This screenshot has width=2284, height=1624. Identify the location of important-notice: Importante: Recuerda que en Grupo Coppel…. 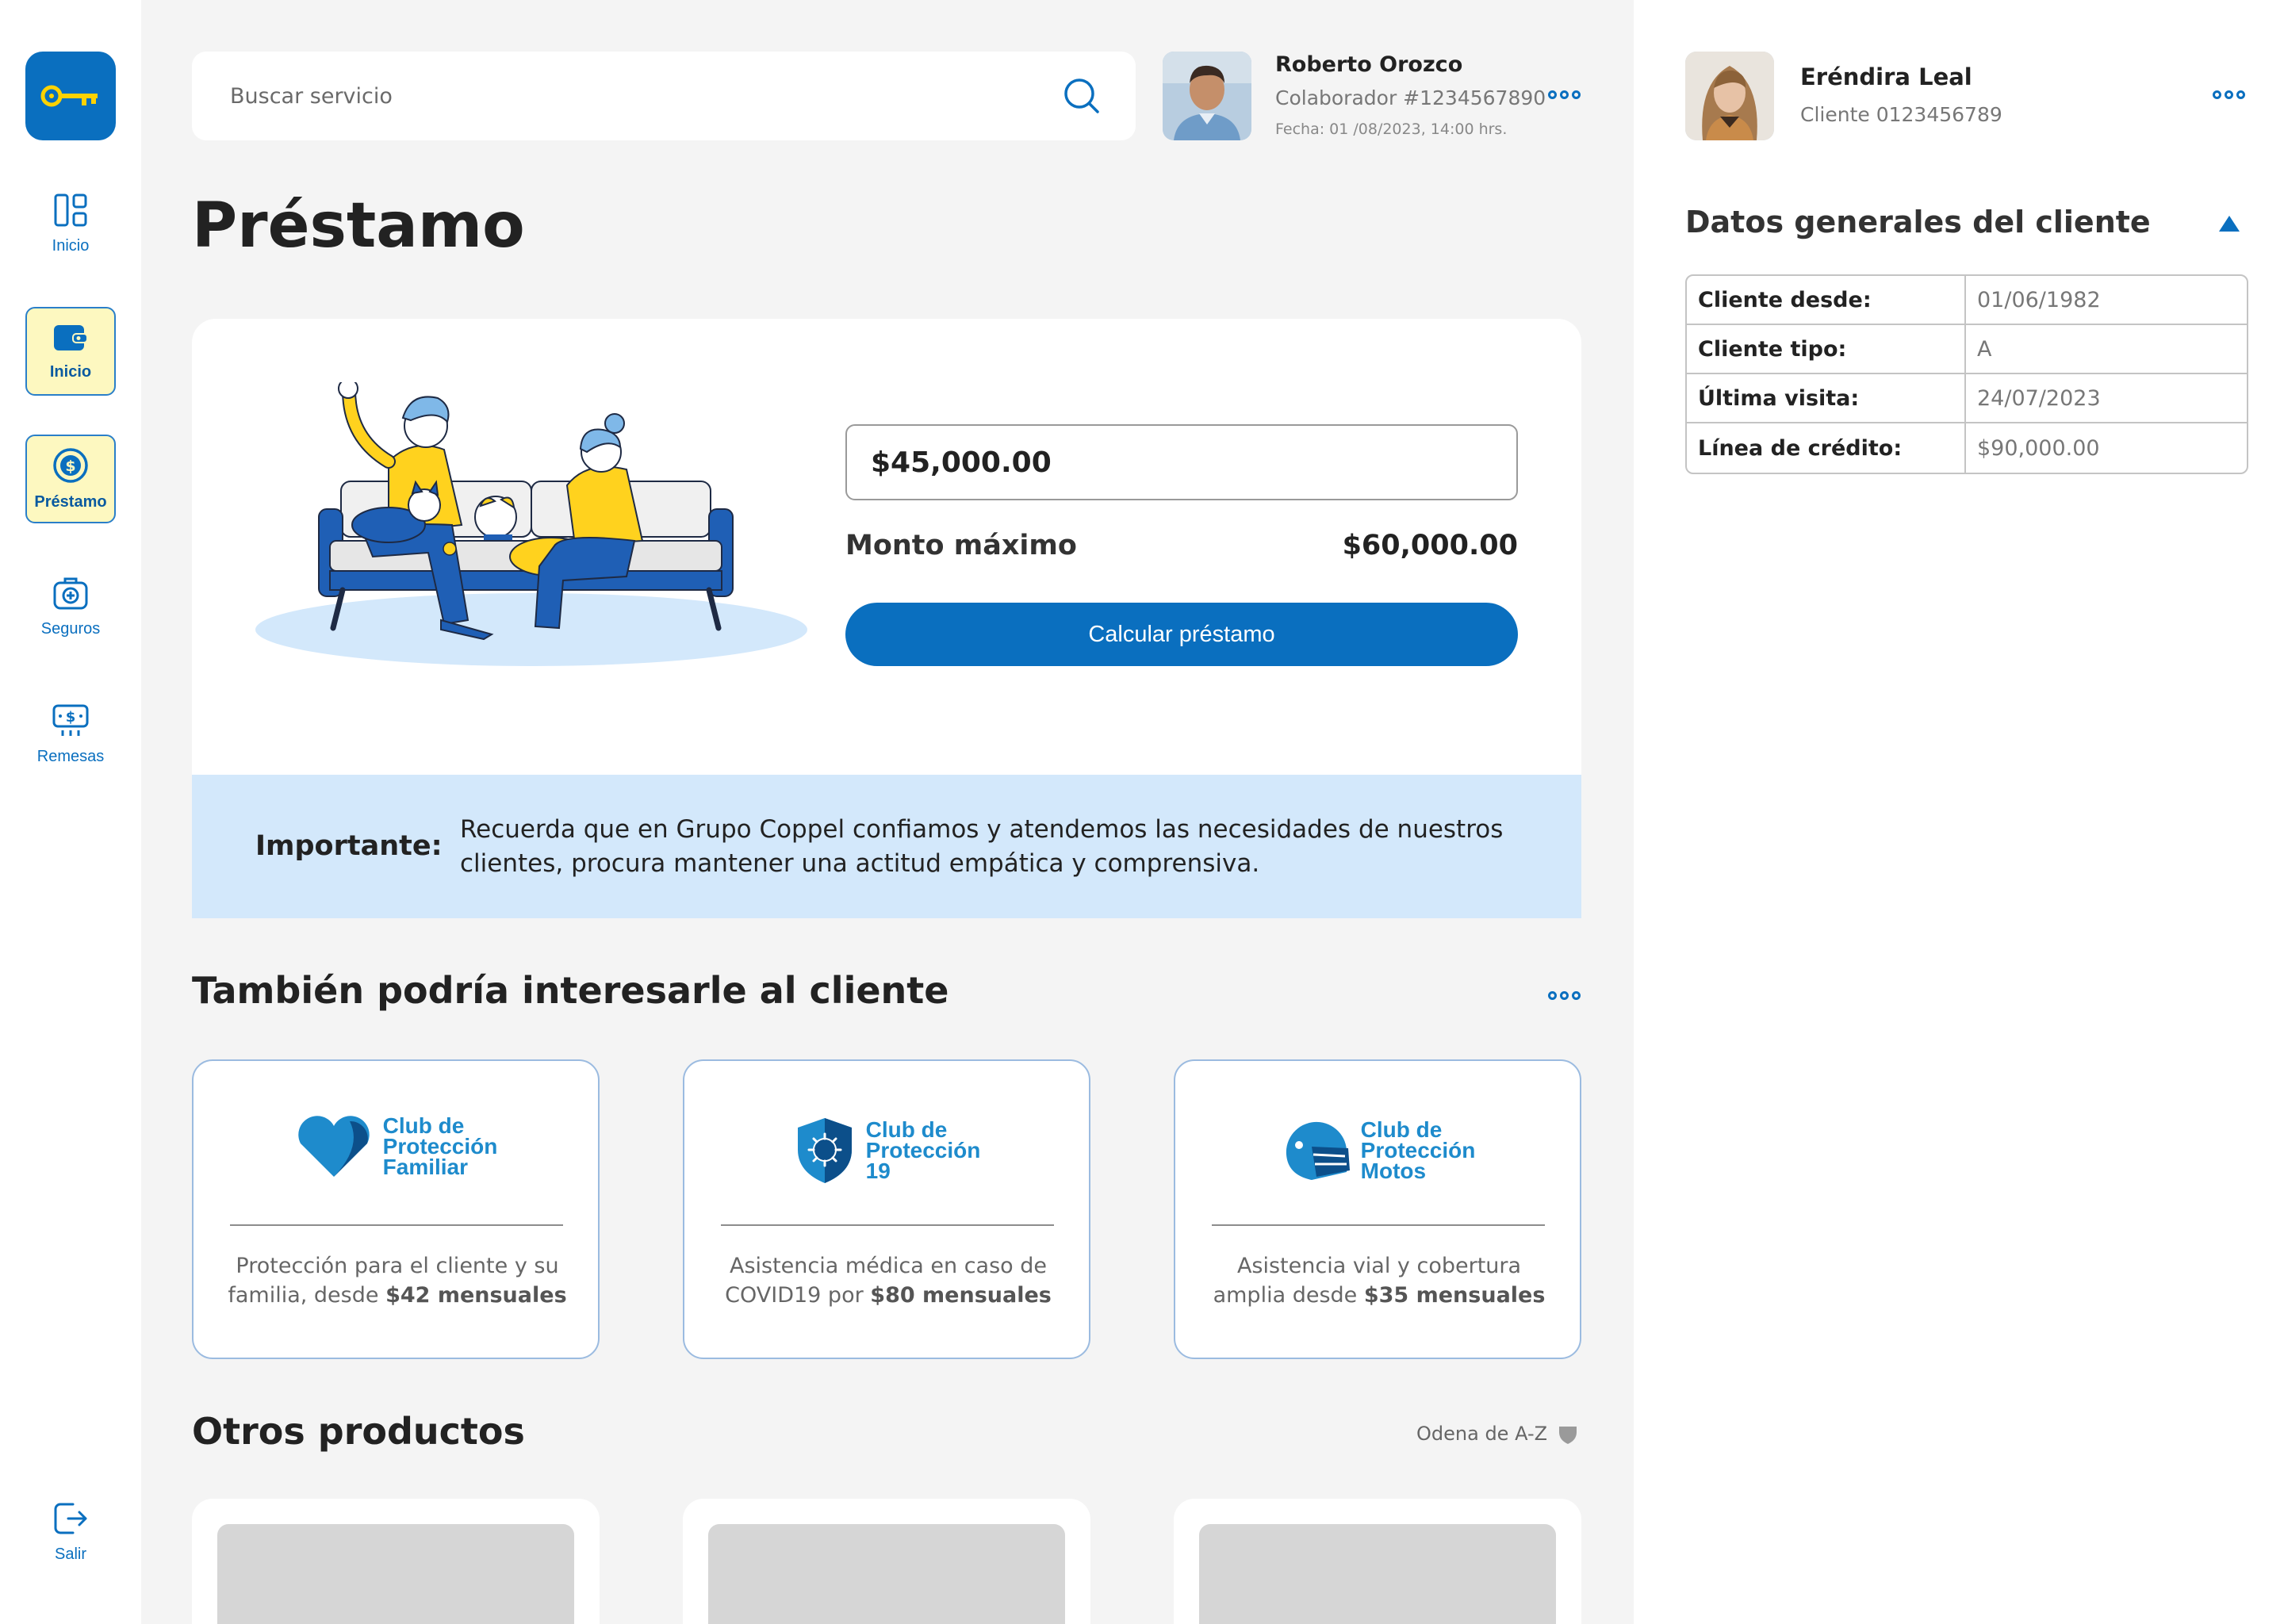
(886, 846).